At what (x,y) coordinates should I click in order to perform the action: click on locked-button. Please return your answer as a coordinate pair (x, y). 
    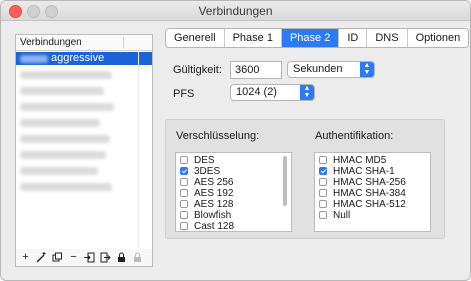
    Looking at the image, I should click on (137, 257).